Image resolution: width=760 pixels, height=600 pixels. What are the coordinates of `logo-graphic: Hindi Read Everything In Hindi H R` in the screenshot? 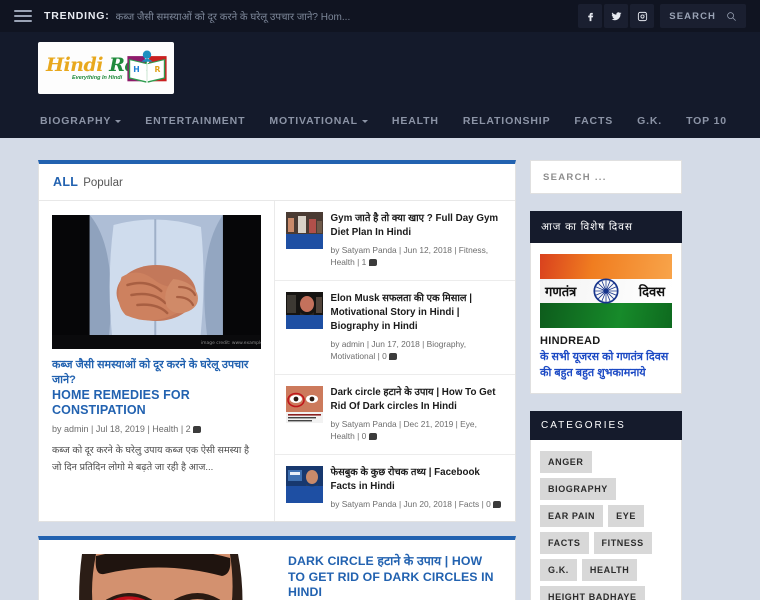 It's located at (106, 68).